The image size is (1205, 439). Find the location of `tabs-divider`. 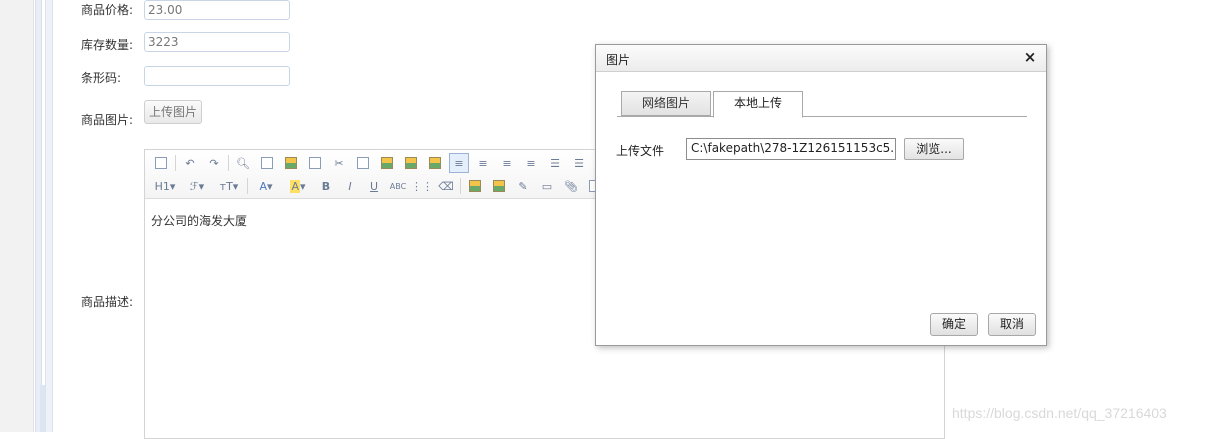

tabs-divider is located at coordinates (822, 116).